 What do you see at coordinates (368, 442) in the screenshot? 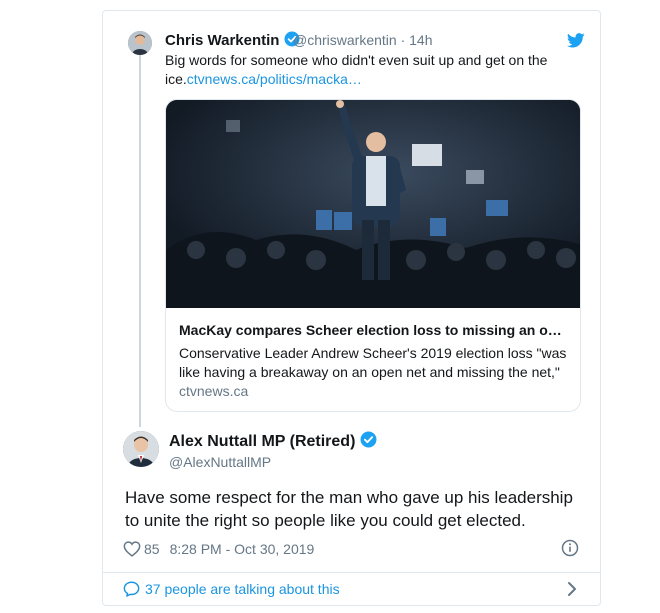
I see `verified-badge-icon` at bounding box center [368, 442].